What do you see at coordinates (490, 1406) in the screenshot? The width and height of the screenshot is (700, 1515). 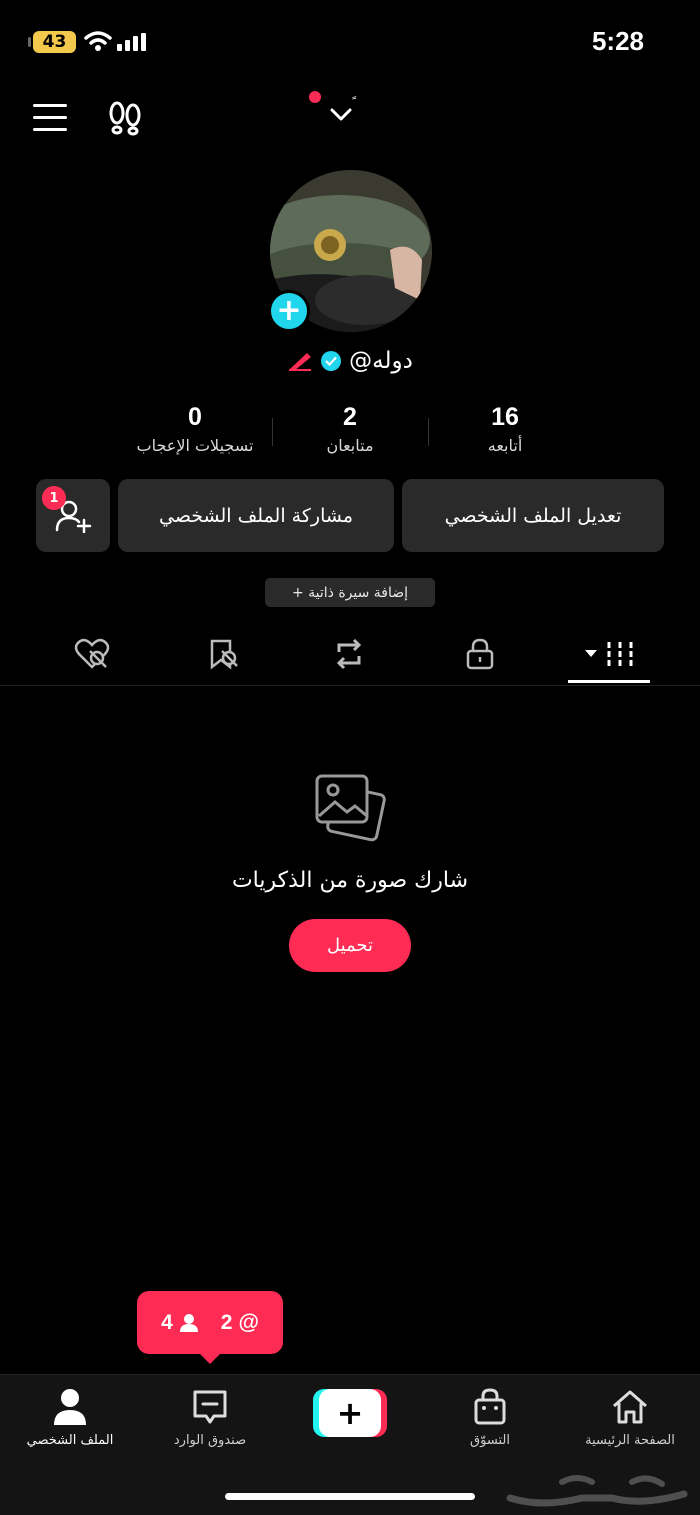 I see `shopping-bag-icon` at bounding box center [490, 1406].